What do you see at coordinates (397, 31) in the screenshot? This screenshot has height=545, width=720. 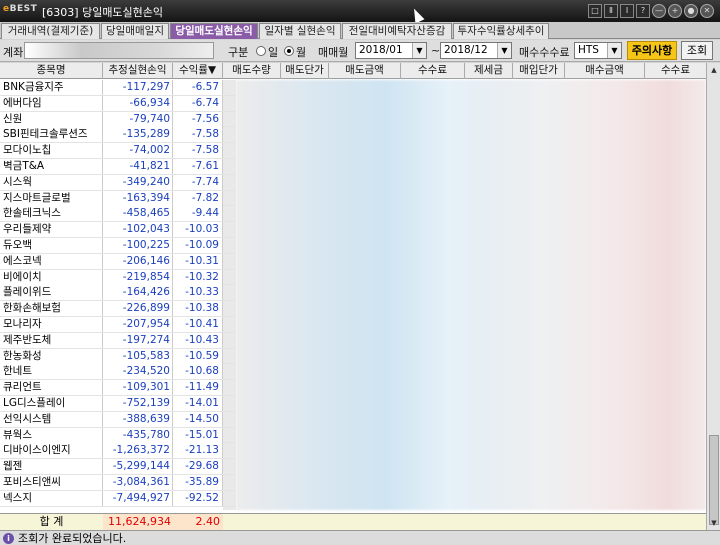 I see `tab-asset-change: 전일대비예탁자산증감` at bounding box center [397, 31].